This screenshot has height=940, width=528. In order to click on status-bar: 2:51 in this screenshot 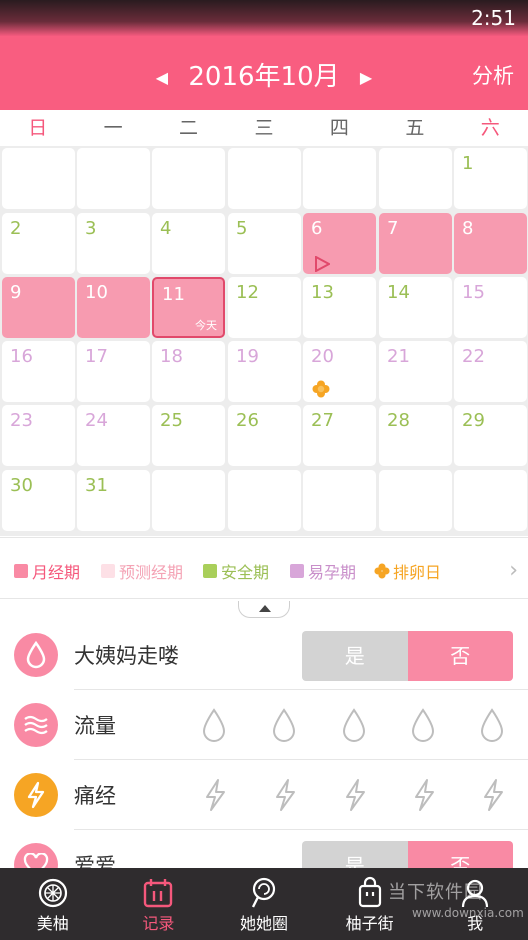, I will do `click(264, 18)`.